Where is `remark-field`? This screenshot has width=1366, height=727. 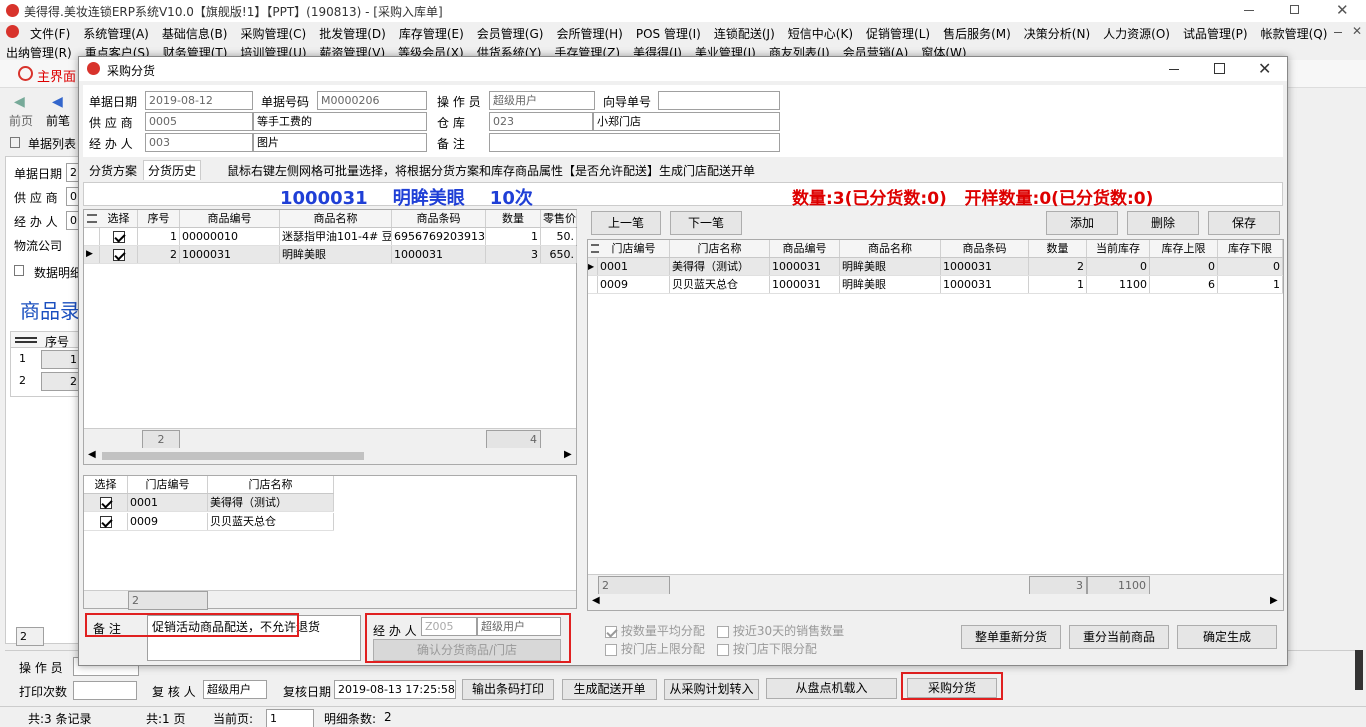 remark-field is located at coordinates (634, 142).